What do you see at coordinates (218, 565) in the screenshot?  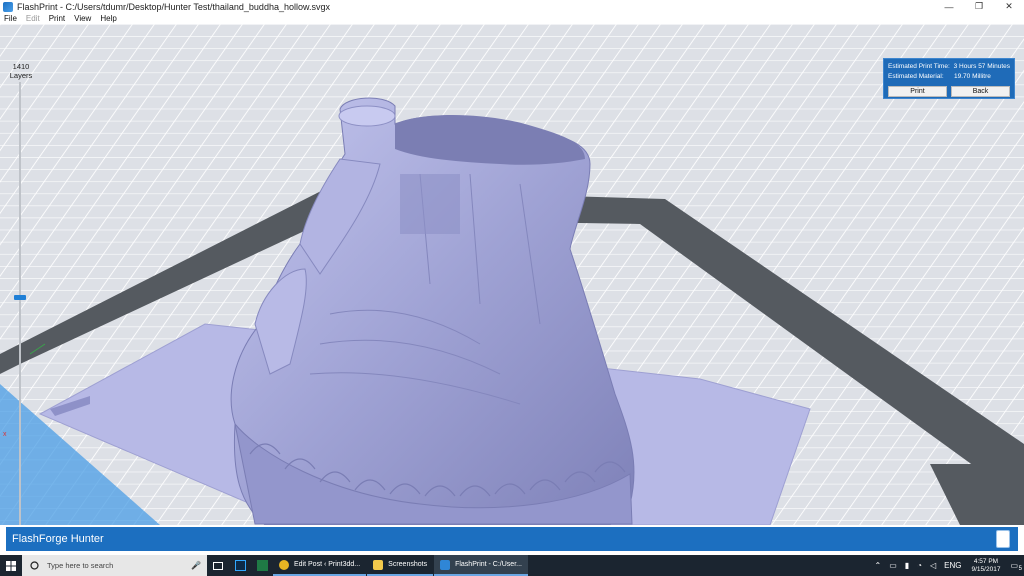 I see `task-view-icon` at bounding box center [218, 565].